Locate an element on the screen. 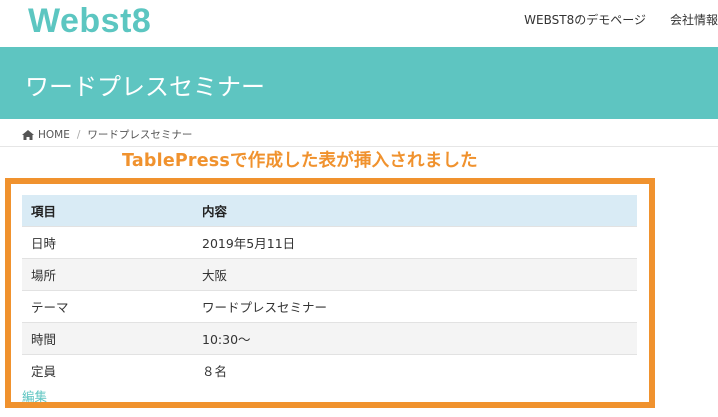  site-header: Webst8 WEBST8のデモページ 会社情報 is located at coordinates (359, 23).